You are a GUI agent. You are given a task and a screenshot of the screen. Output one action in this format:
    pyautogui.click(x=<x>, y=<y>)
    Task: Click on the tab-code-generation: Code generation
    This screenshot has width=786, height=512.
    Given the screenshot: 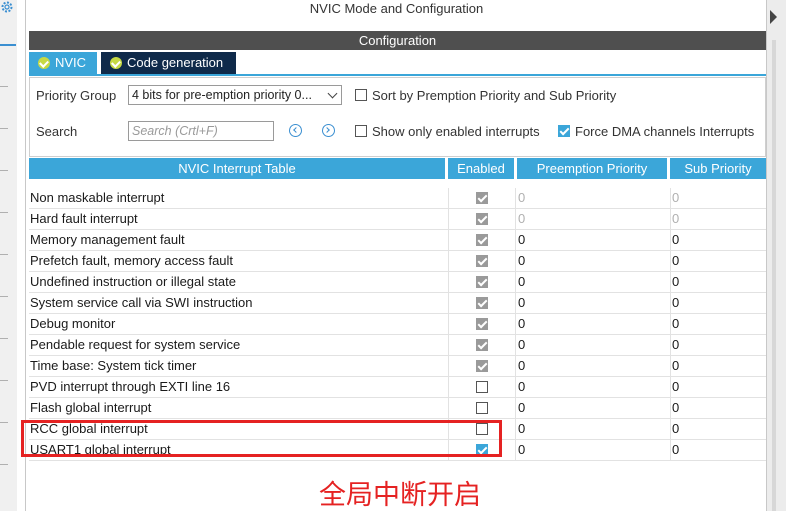 What is the action you would take?
    pyautogui.click(x=168, y=63)
    